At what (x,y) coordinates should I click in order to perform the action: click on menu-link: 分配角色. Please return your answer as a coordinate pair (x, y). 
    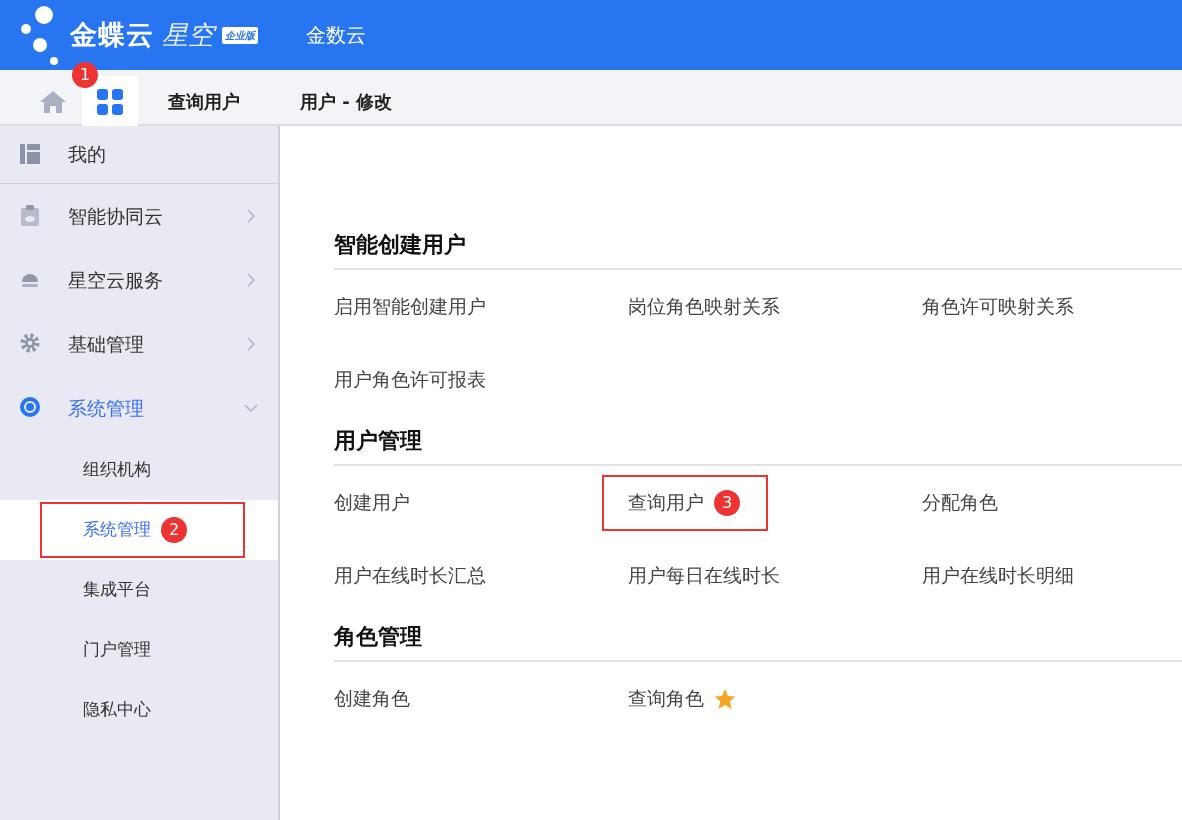
    Looking at the image, I should click on (960, 502).